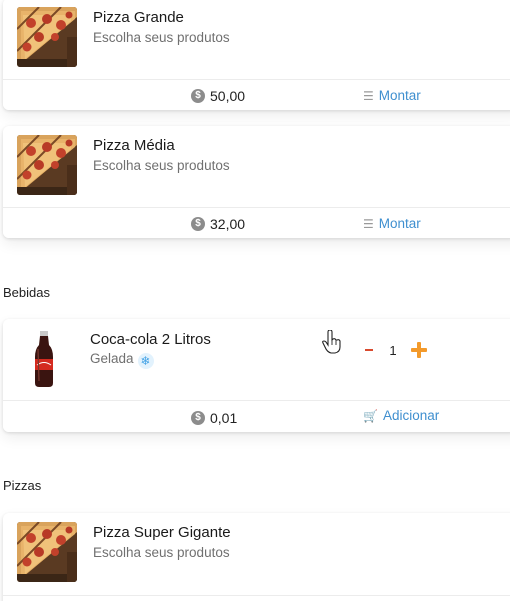 Image resolution: width=510 pixels, height=601 pixels. Describe the element at coordinates (22, 485) in the screenshot. I see `section-title-pizzas: Pizzas` at that location.